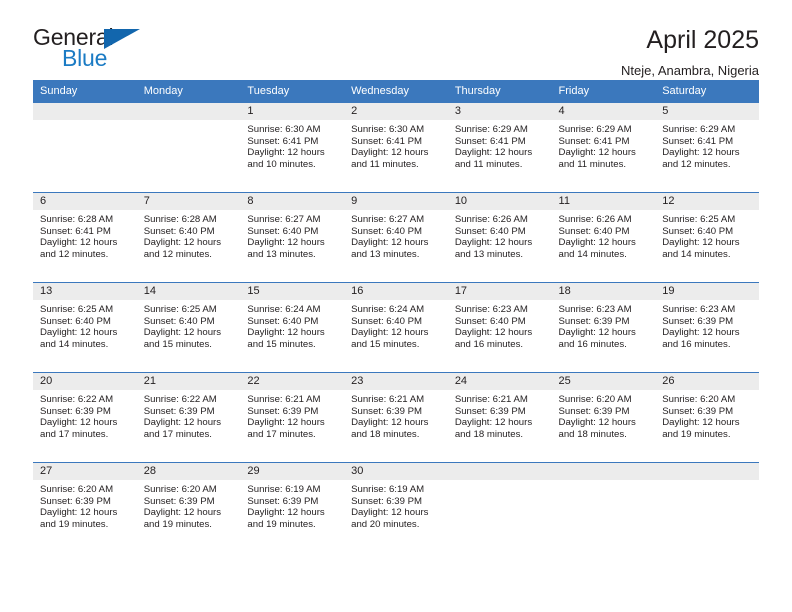 The image size is (792, 612). What do you see at coordinates (489, 434) in the screenshot?
I see `daylight-text-line2: and 18 minutes.` at bounding box center [489, 434].